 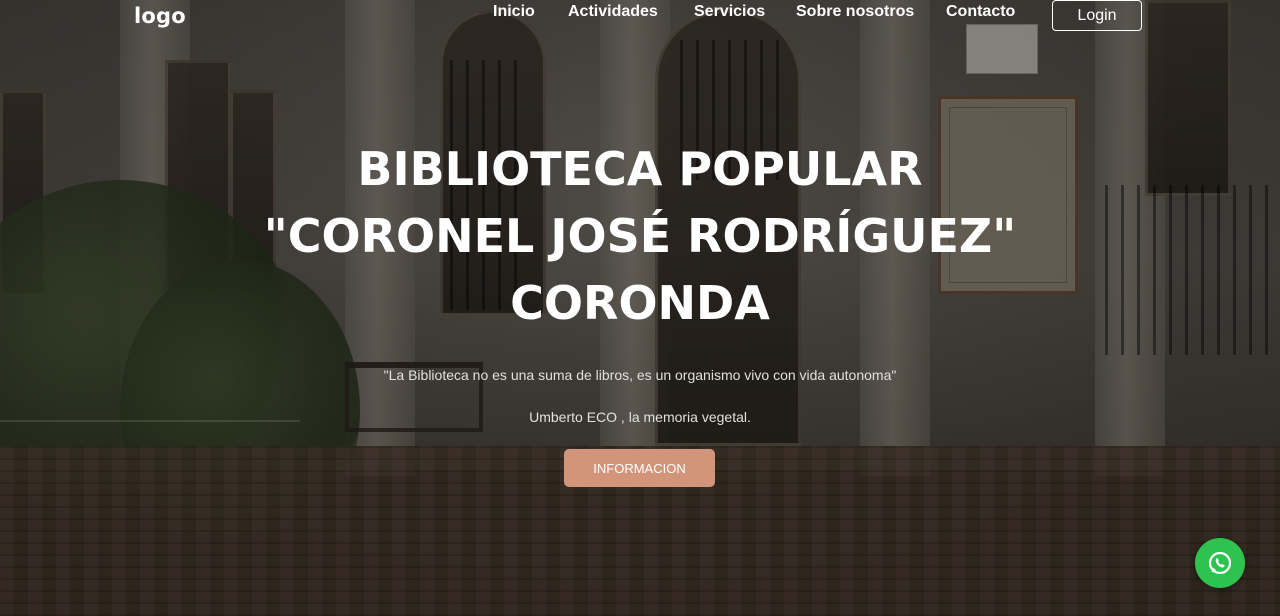 I want to click on nav-link-sobre-nosotros: Sobre nosotros, so click(x=855, y=12).